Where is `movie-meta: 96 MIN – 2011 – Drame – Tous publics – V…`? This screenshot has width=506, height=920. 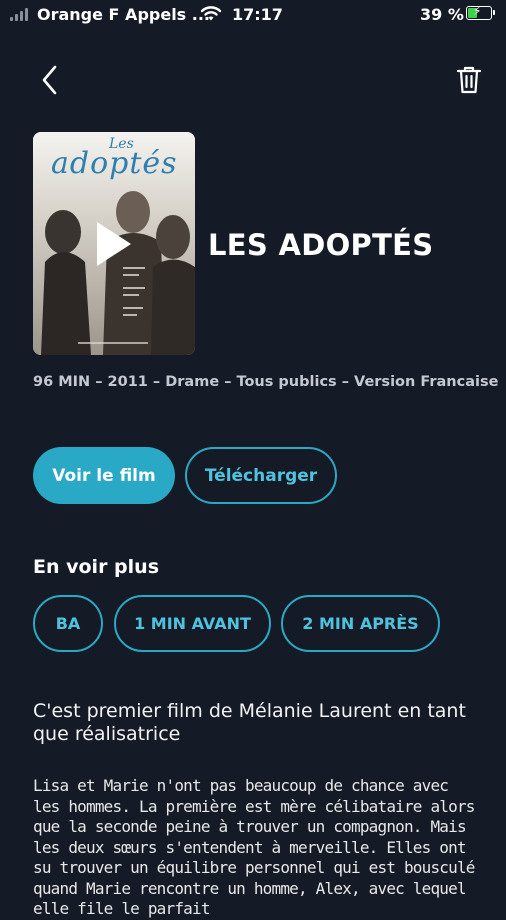
movie-meta: 96 MIN – 2011 – Drame – Tous publics – V… is located at coordinates (266, 382).